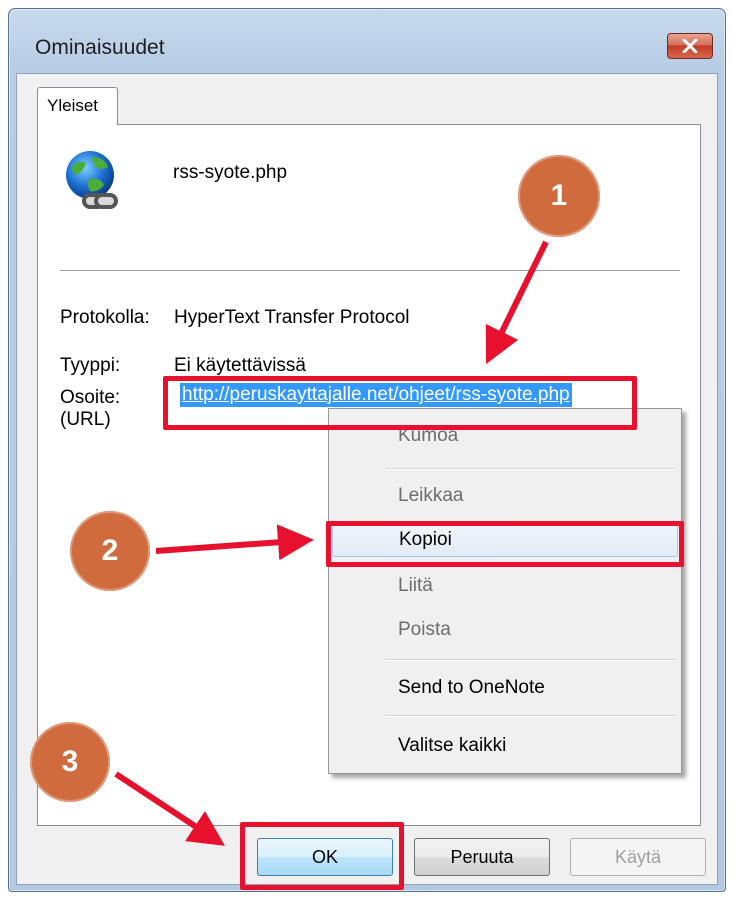 This screenshot has width=733, height=900. What do you see at coordinates (70, 762) in the screenshot?
I see `step-badge-3: 3` at bounding box center [70, 762].